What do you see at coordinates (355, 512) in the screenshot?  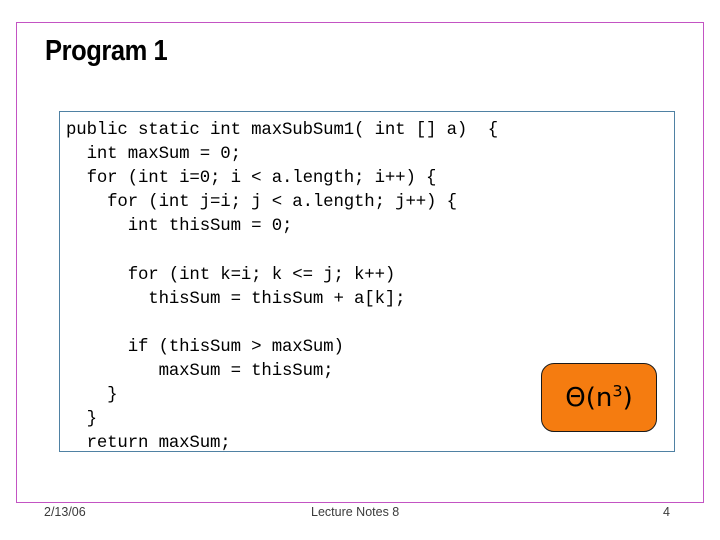 I see `footer-title: Lecture Notes 8` at bounding box center [355, 512].